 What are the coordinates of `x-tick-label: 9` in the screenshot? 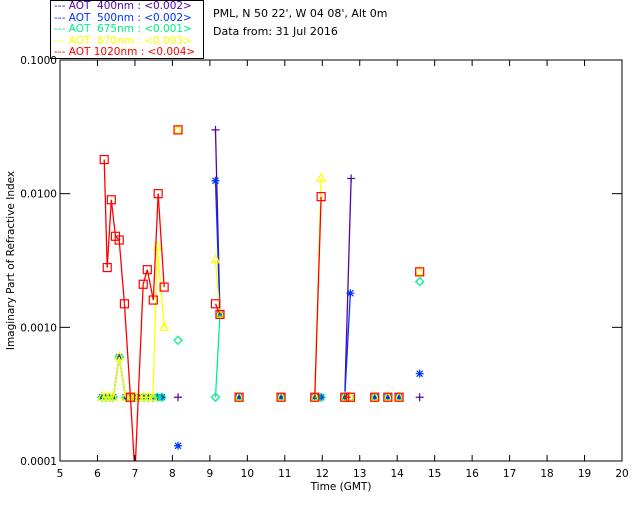 It's located at (210, 474).